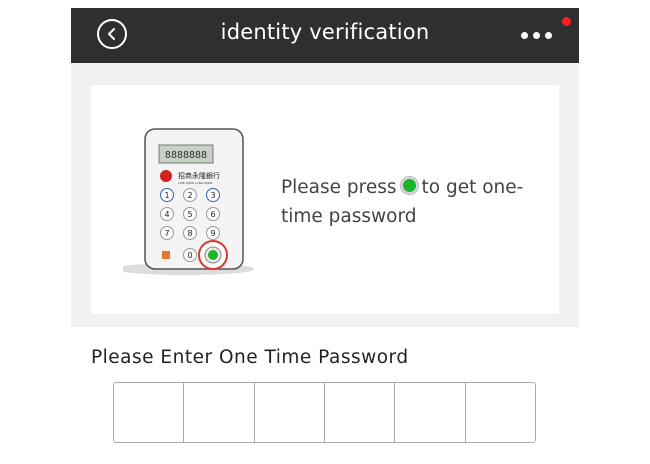 The image size is (650, 464). I want to click on notification-dot, so click(566, 21).